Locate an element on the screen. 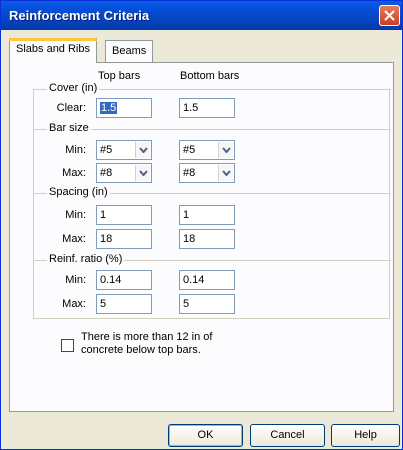 Image resolution: width=403 pixels, height=450 pixels. concrete-below-label-line1: There is more than 12 in of is located at coordinates (147, 337).